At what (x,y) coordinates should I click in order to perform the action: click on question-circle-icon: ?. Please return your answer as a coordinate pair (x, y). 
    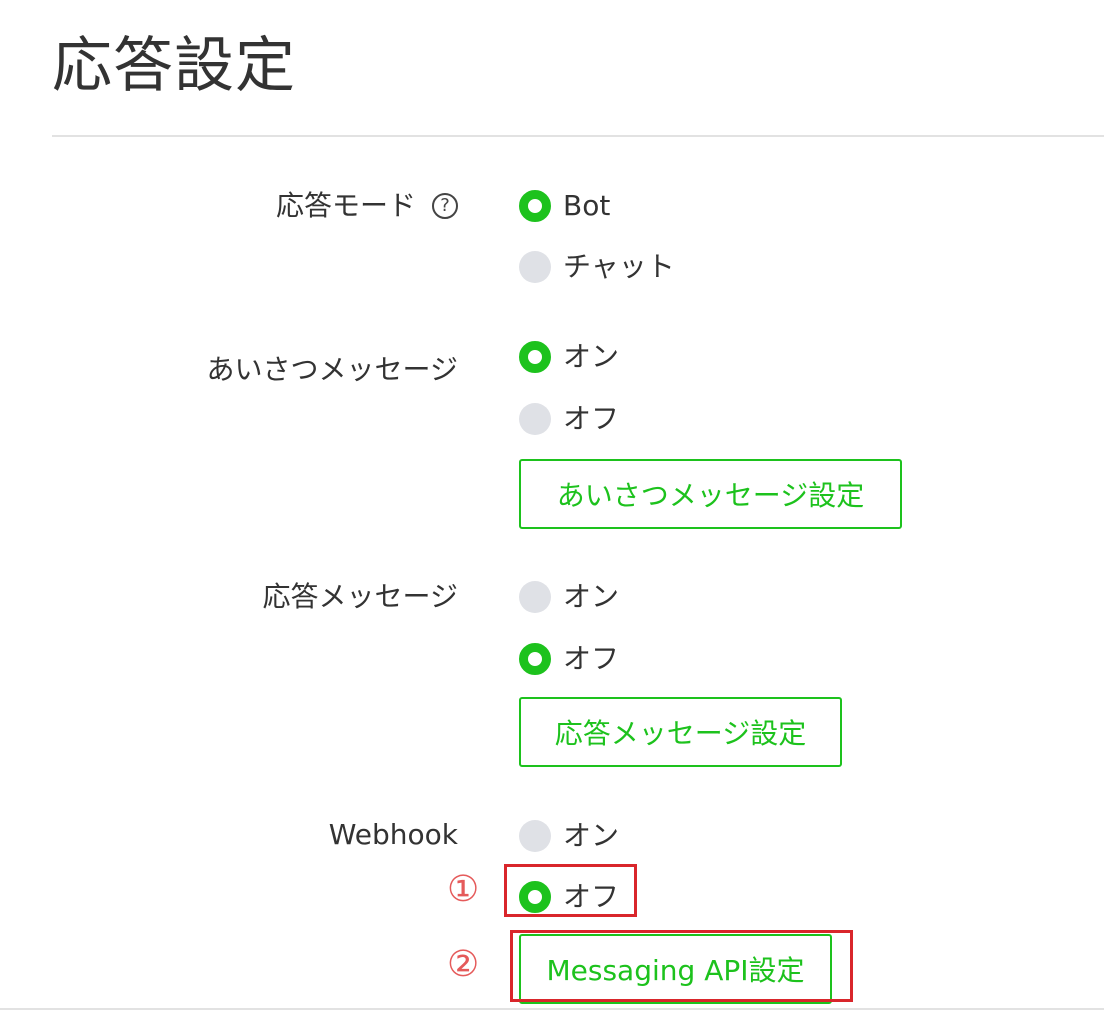
    Looking at the image, I should click on (445, 206).